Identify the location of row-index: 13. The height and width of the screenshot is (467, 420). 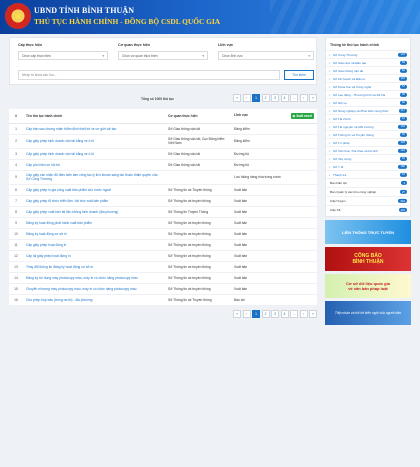
(16, 267).